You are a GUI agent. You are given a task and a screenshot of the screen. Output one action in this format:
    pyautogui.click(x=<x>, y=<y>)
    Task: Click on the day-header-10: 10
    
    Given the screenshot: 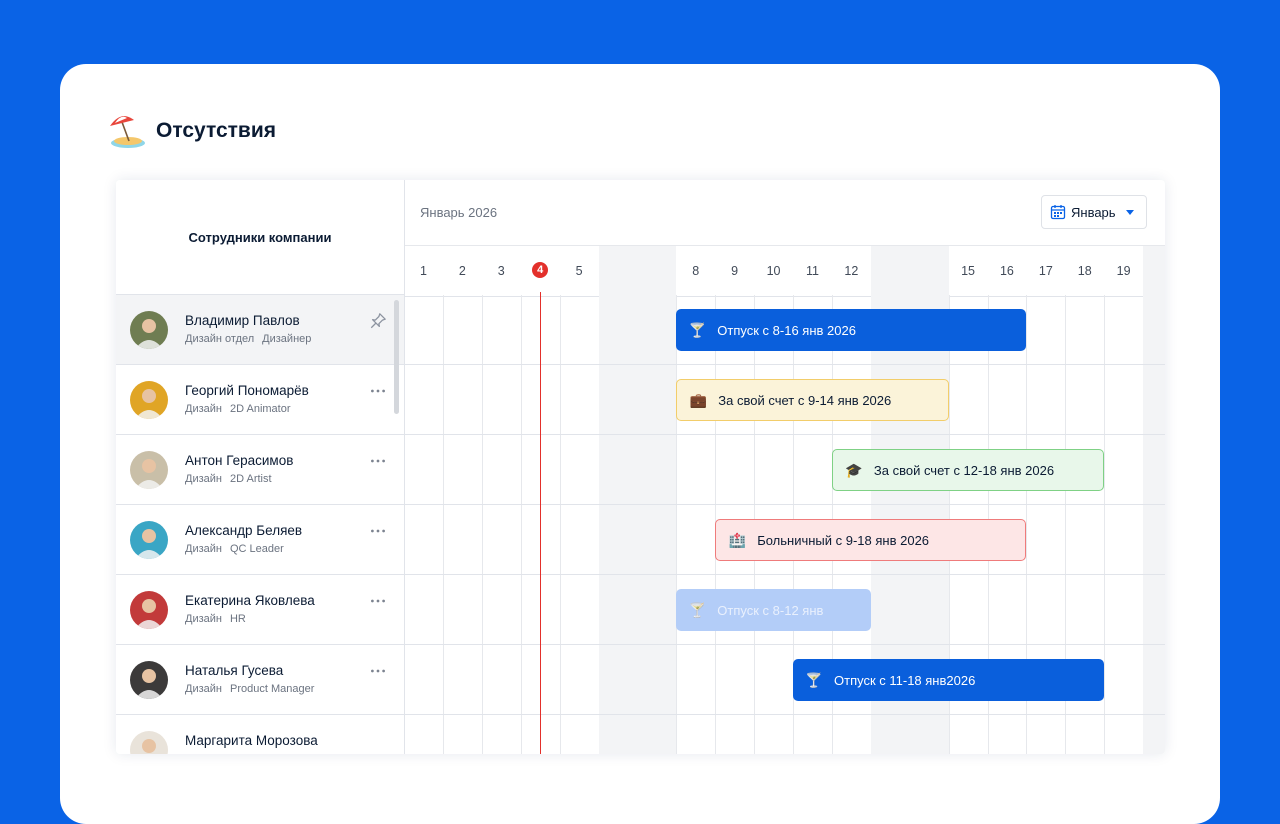 What is the action you would take?
    pyautogui.click(x=773, y=271)
    